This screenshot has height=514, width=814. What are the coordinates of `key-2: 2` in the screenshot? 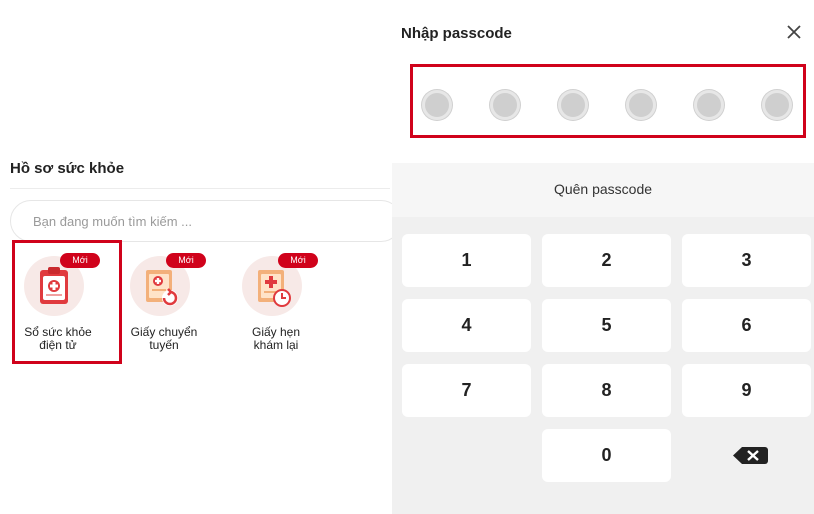 It's located at (606, 260).